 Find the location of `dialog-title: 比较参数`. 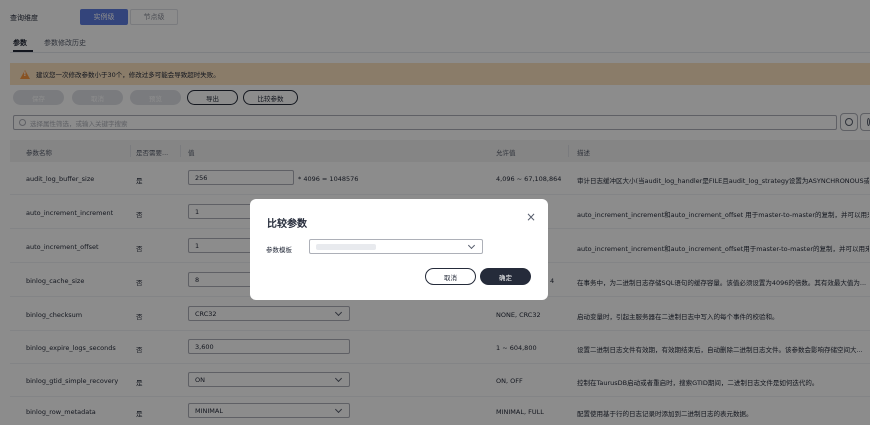

dialog-title: 比较参数 is located at coordinates (287, 224).